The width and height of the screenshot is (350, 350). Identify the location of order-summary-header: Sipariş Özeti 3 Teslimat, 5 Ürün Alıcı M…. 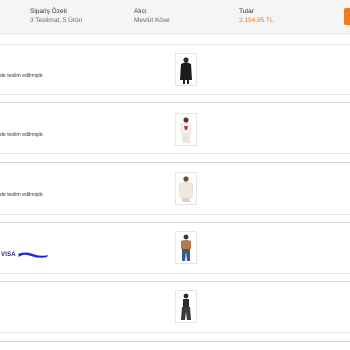
(175, 17).